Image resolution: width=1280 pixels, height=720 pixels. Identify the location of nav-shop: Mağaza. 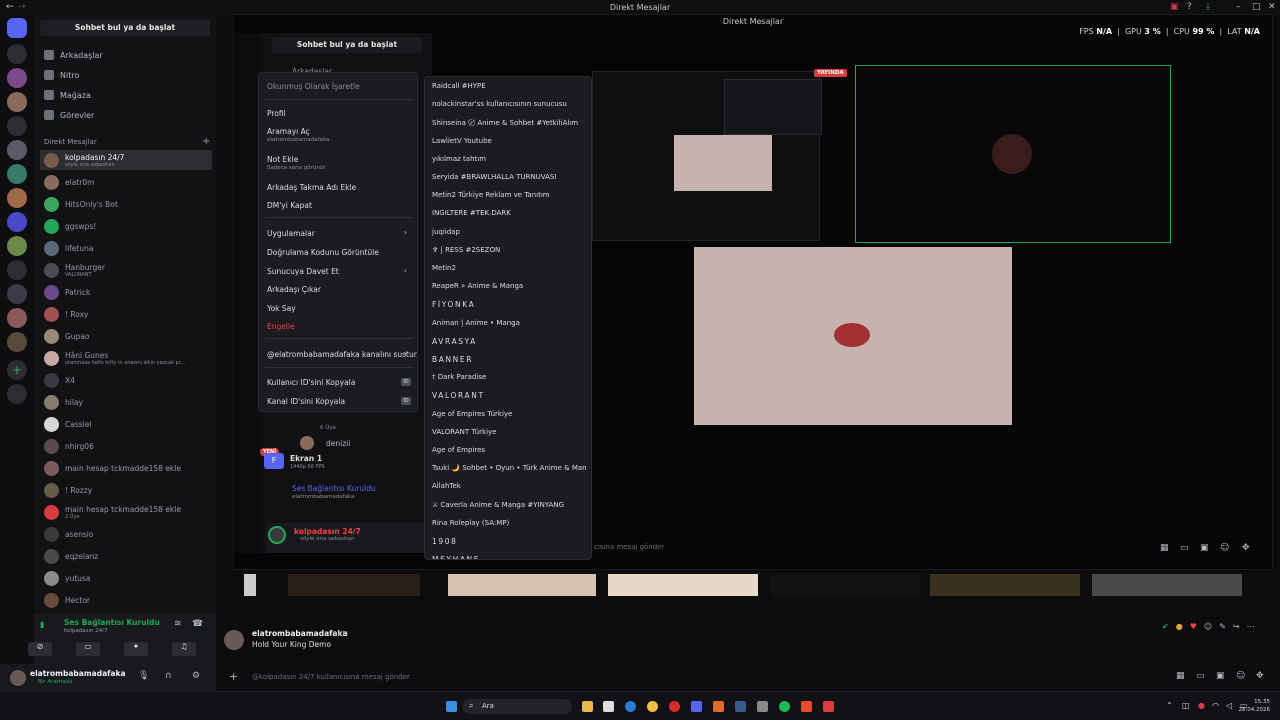
(67, 95).